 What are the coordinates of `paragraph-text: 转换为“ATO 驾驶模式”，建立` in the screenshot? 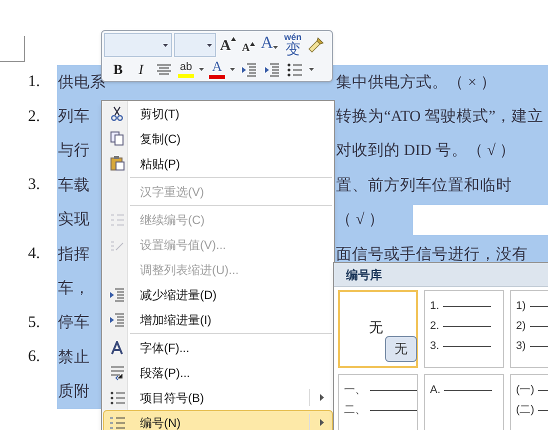 It's located at (440, 116).